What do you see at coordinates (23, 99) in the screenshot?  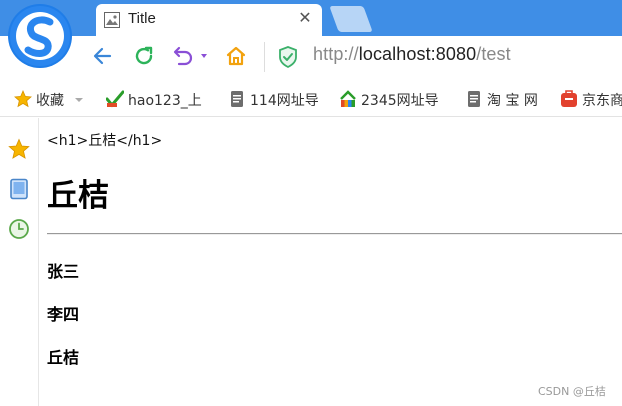 I see `star-icon` at bounding box center [23, 99].